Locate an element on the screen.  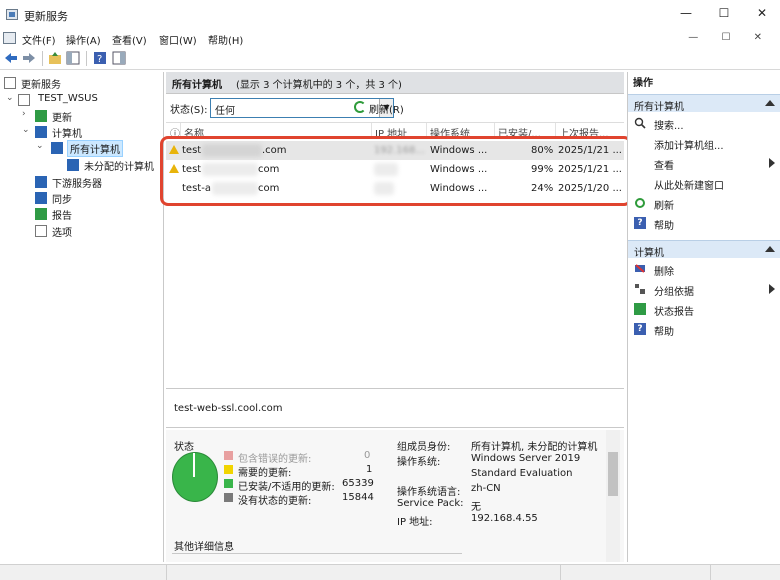
pane-title: 所有计算机 is located at coordinates (197, 85).